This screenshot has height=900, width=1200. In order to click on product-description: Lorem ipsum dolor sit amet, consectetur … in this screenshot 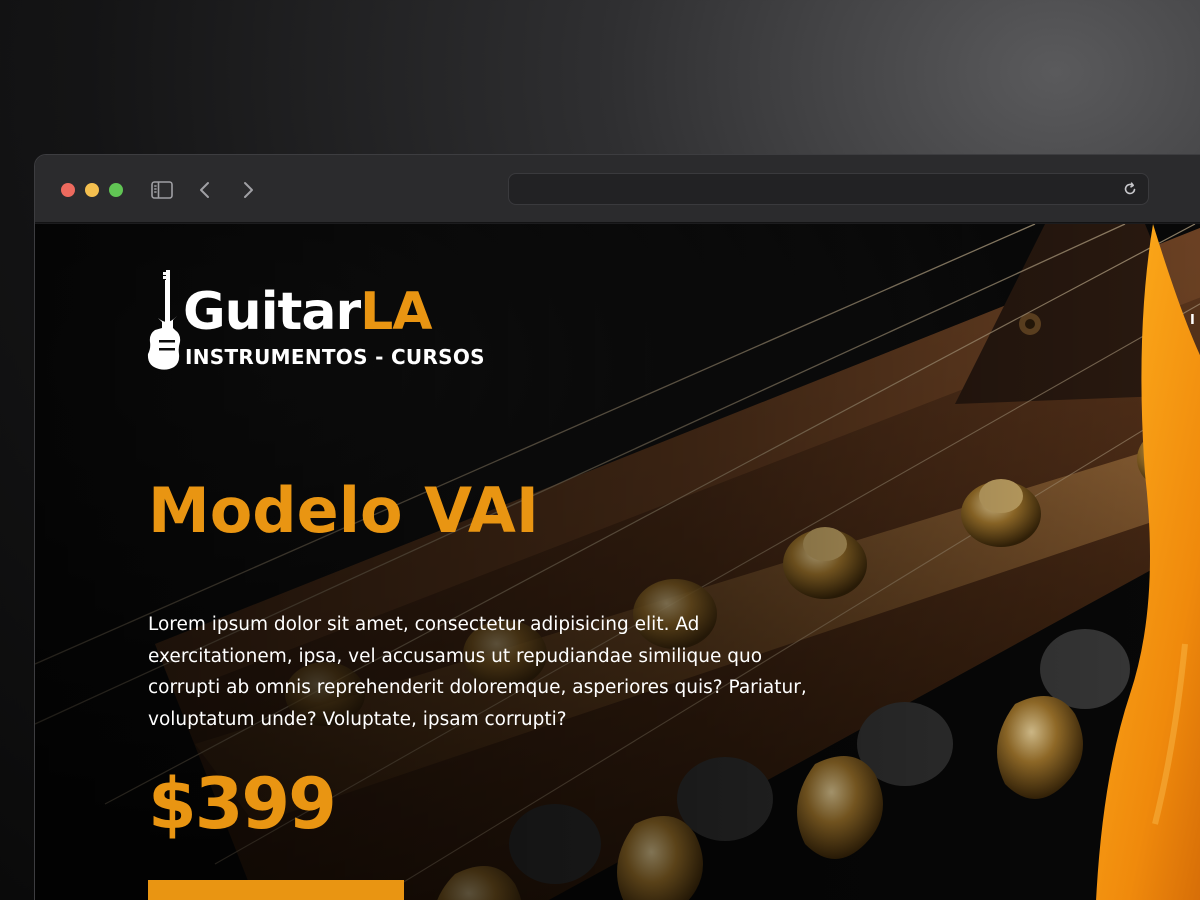, I will do `click(477, 672)`.